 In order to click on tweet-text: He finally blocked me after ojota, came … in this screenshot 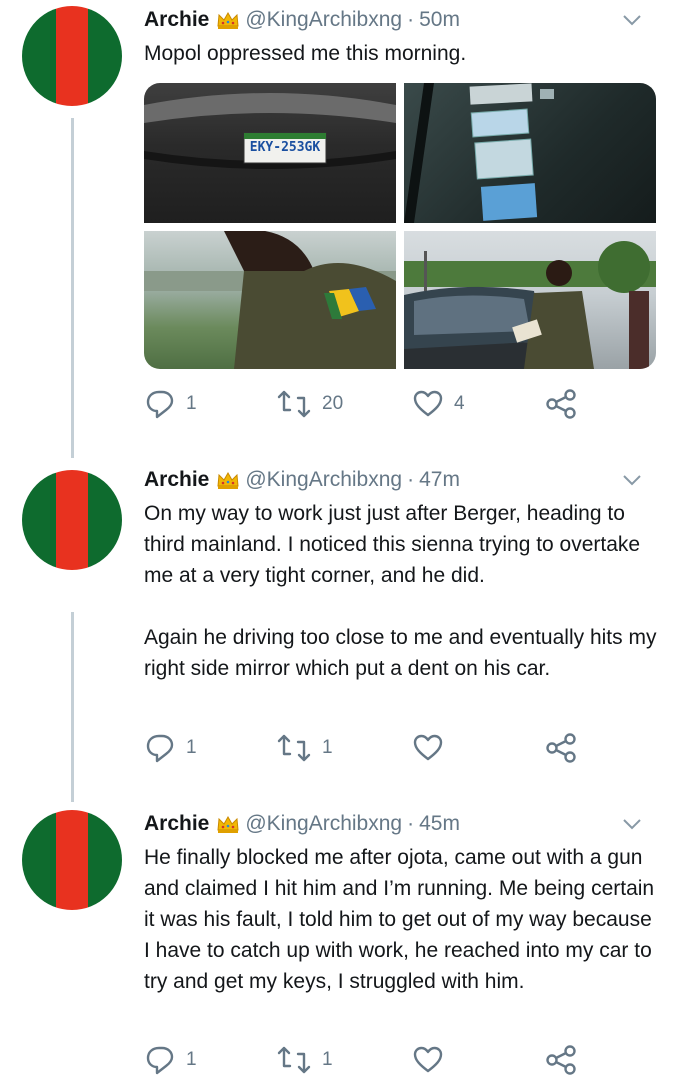, I will do `click(402, 919)`.